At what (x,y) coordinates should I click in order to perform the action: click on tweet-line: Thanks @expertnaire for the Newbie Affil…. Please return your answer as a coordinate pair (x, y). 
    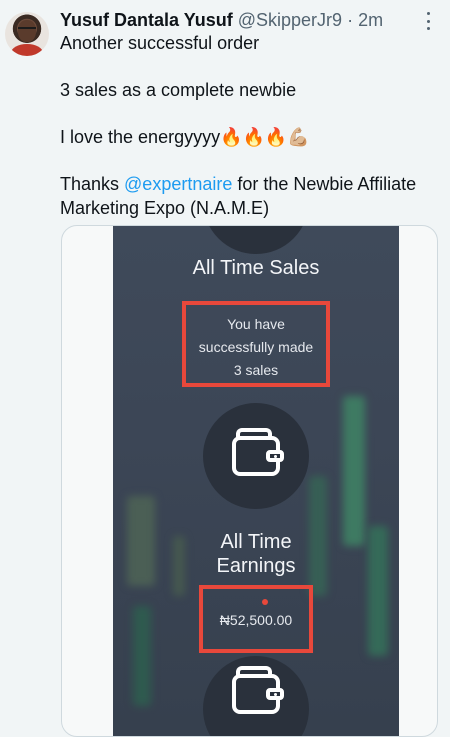
    Looking at the image, I should click on (251, 196).